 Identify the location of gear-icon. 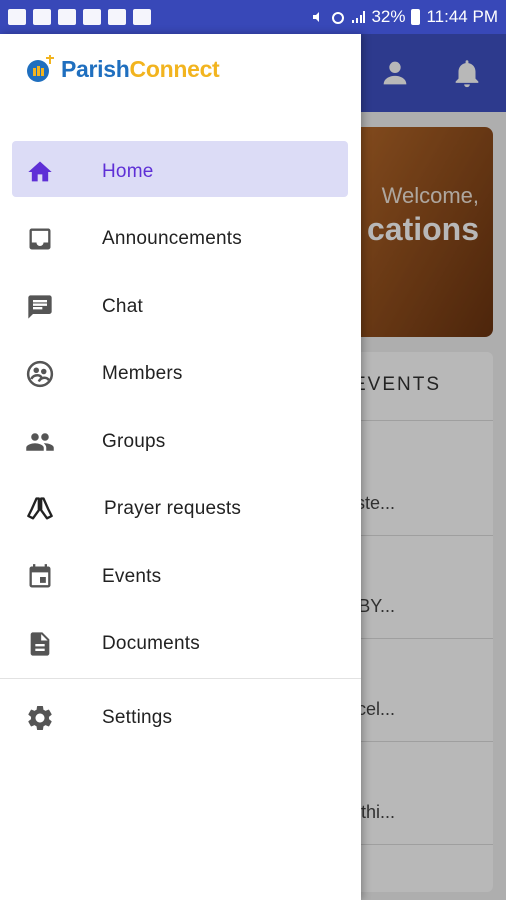
(40, 718).